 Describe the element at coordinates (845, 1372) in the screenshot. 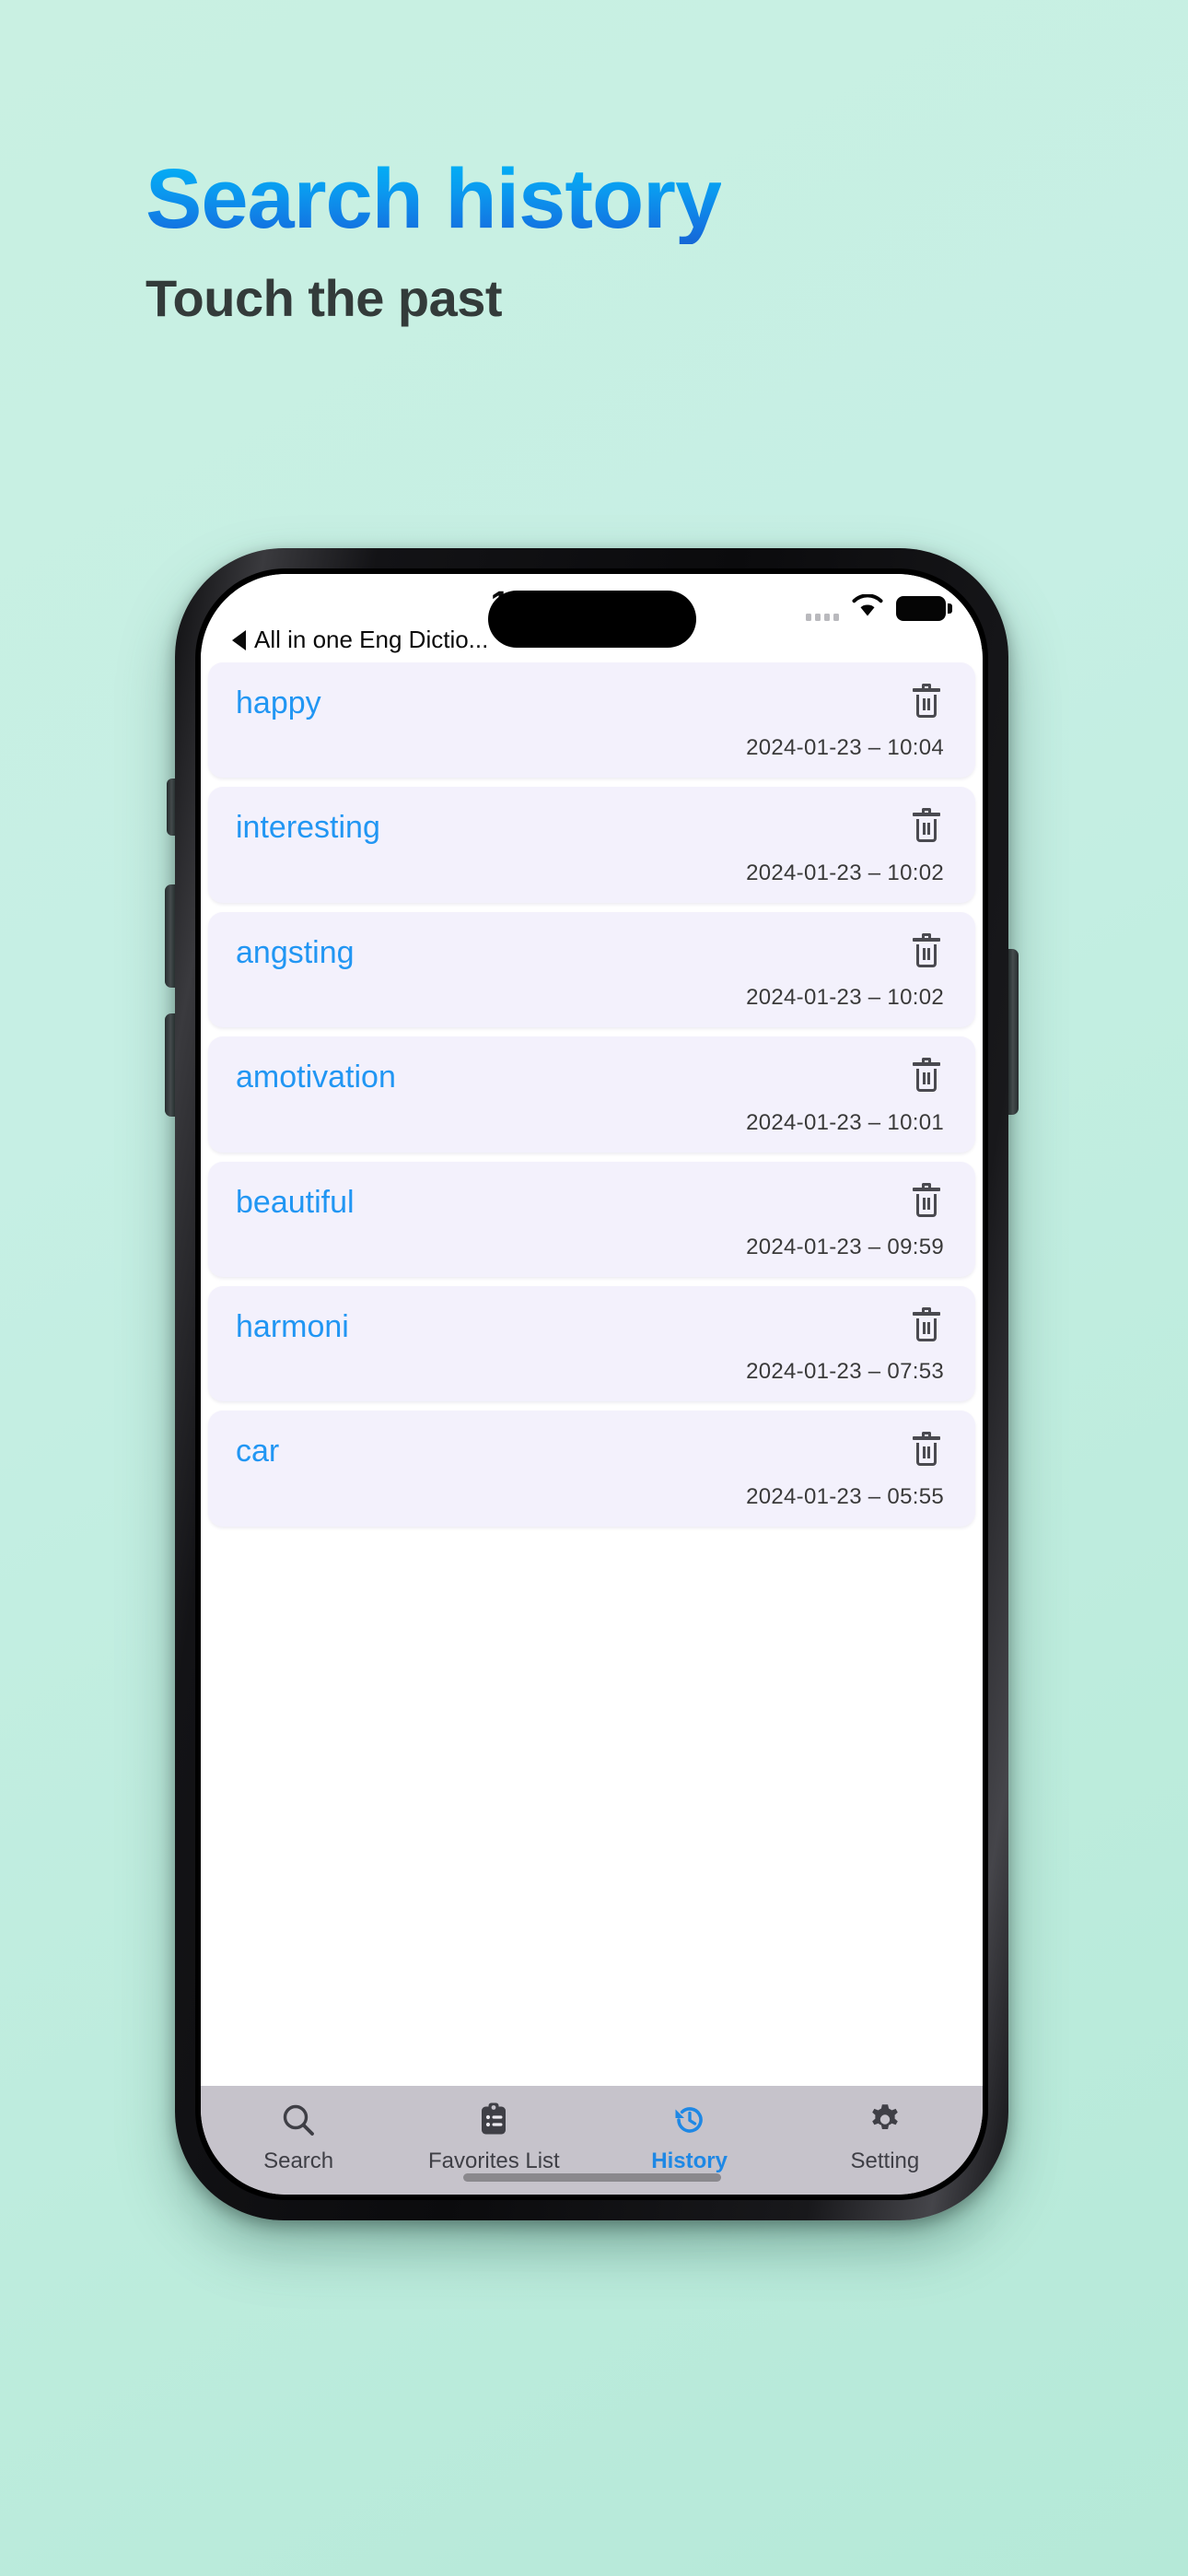

I see `history-timestamp: 2024-01-23 – 07:53` at that location.